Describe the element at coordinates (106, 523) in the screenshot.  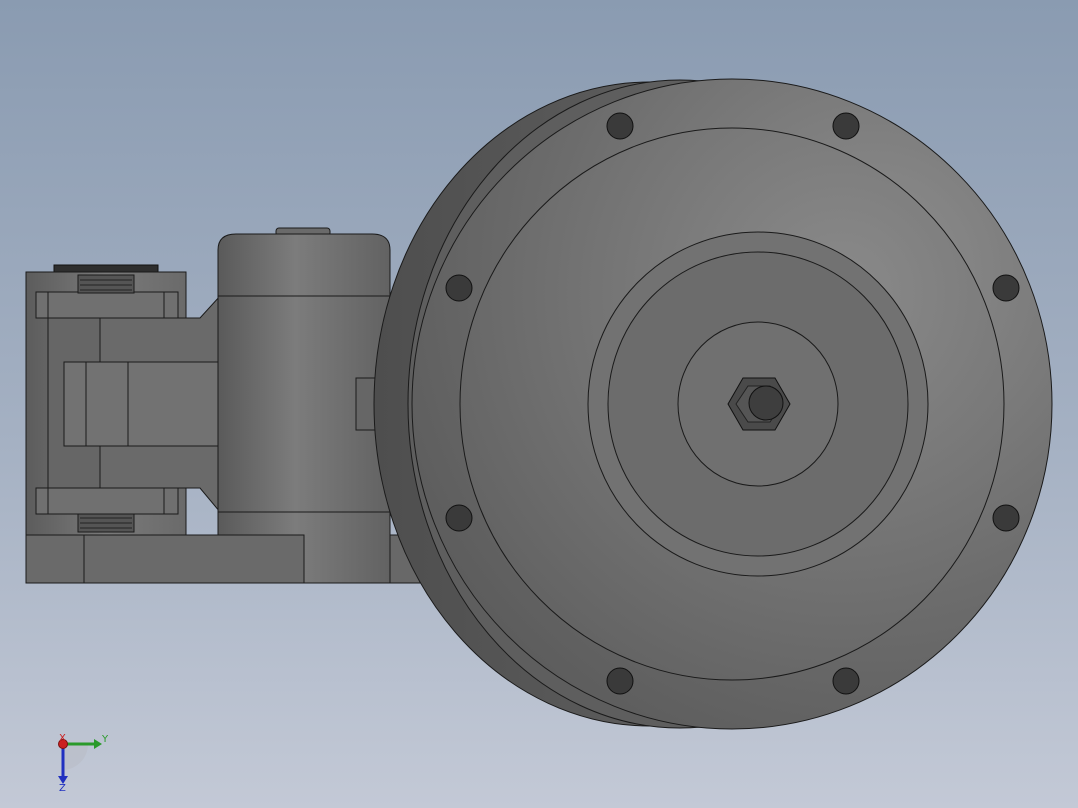
I see `stud-bottom` at that location.